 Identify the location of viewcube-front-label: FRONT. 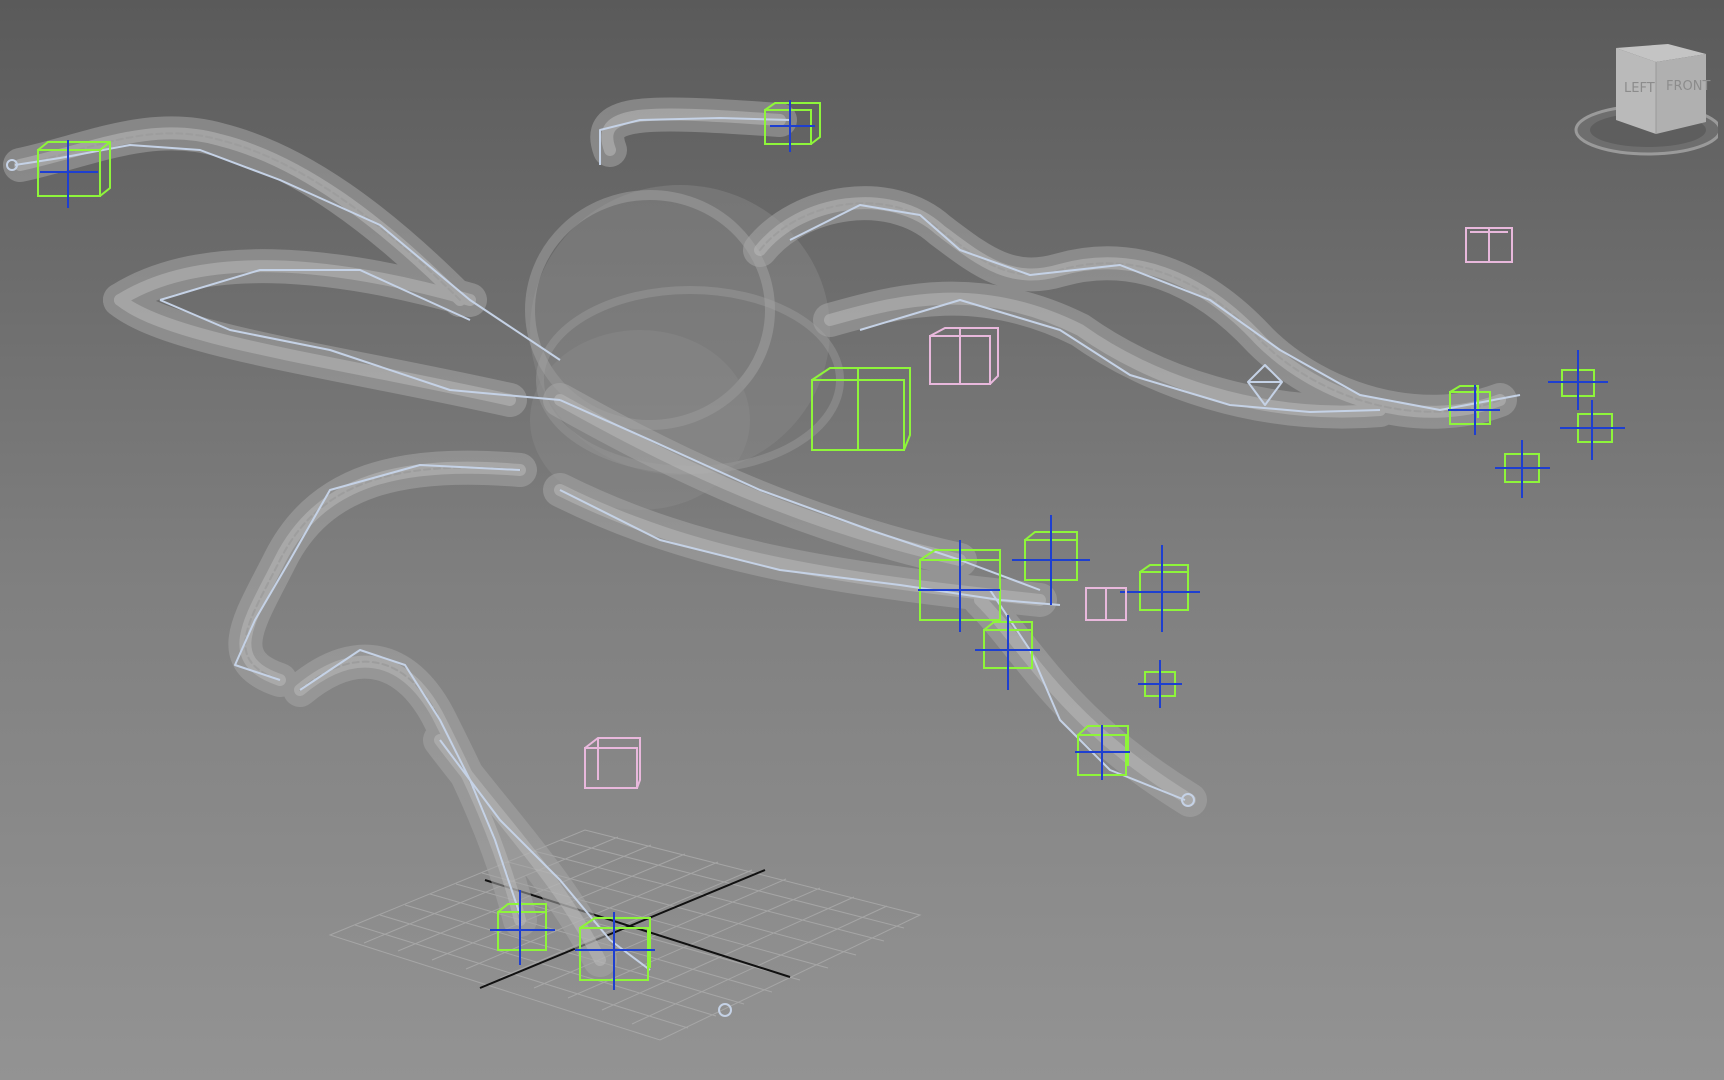
(1688, 86).